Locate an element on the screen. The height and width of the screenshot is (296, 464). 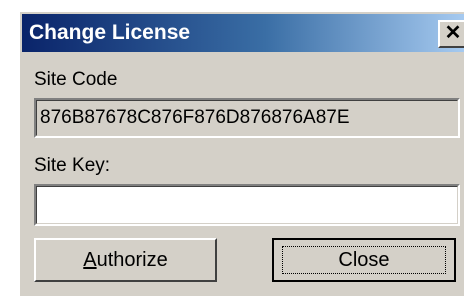
authorize-mnemonic: A is located at coordinates (90, 260).